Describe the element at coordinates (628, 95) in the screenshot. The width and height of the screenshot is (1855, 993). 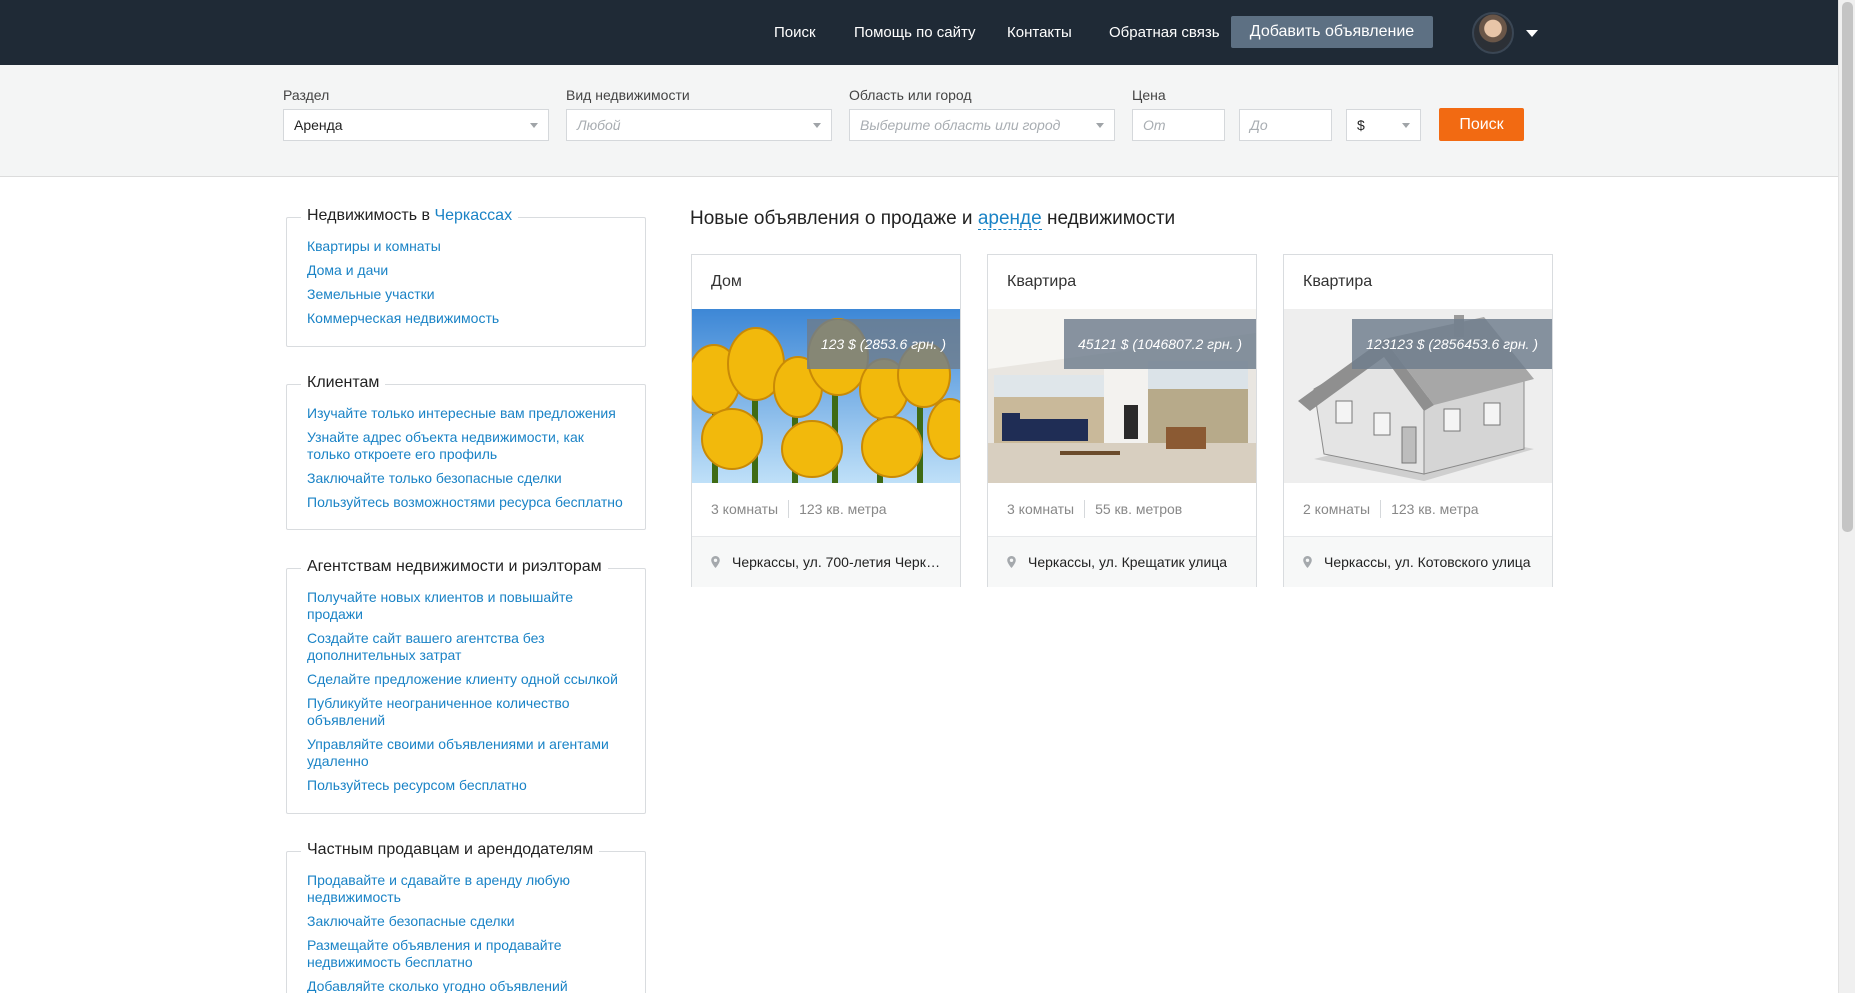
I see `type-label: Вид недвижимости` at that location.